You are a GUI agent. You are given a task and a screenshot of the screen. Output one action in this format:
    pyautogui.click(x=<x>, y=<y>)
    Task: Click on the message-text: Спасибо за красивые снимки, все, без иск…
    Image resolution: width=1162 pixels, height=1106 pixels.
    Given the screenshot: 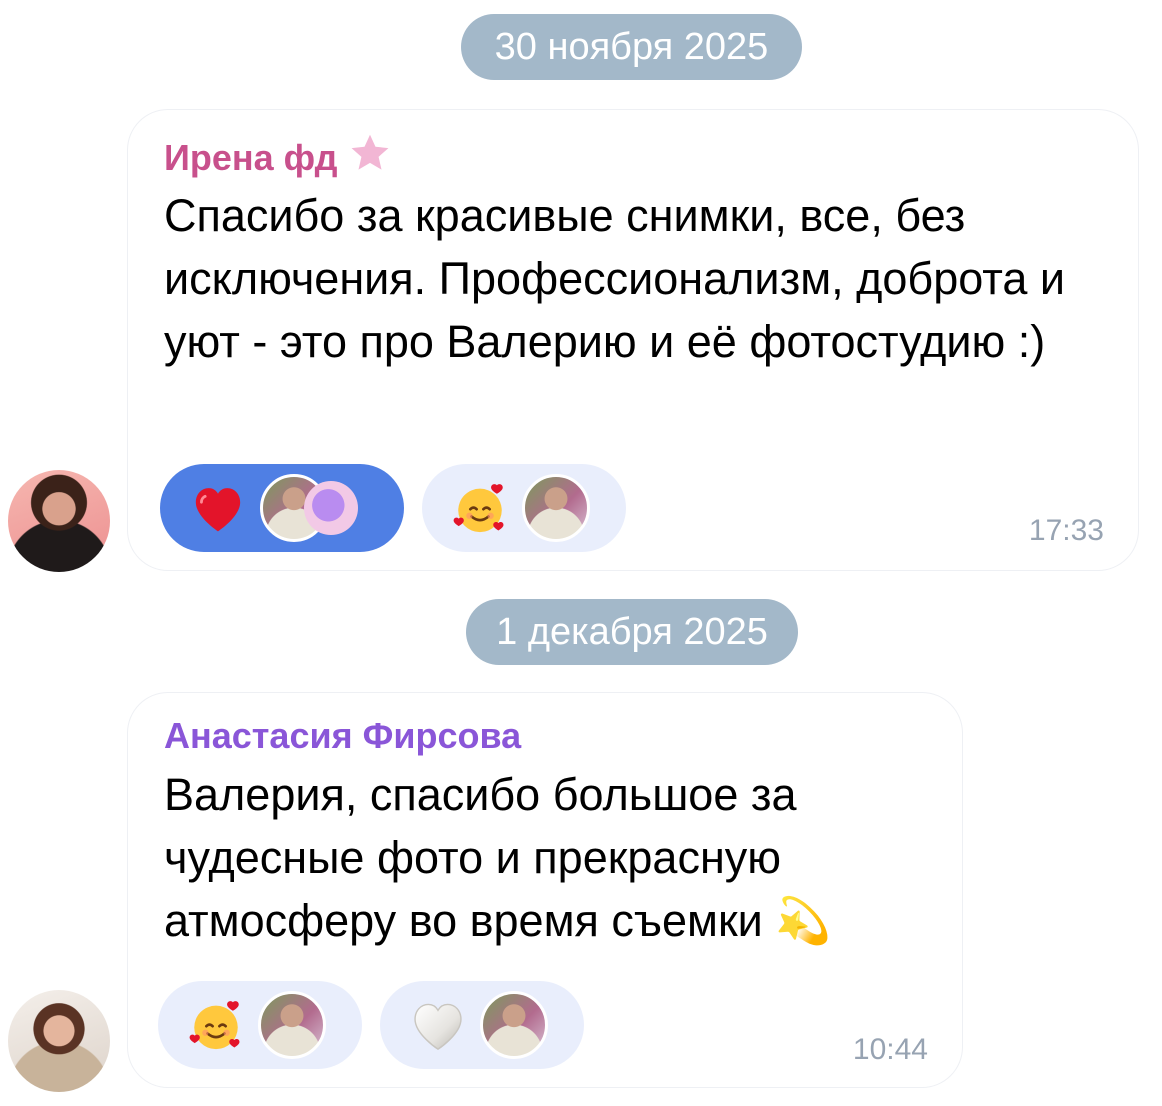 What is the action you would take?
    pyautogui.click(x=615, y=278)
    